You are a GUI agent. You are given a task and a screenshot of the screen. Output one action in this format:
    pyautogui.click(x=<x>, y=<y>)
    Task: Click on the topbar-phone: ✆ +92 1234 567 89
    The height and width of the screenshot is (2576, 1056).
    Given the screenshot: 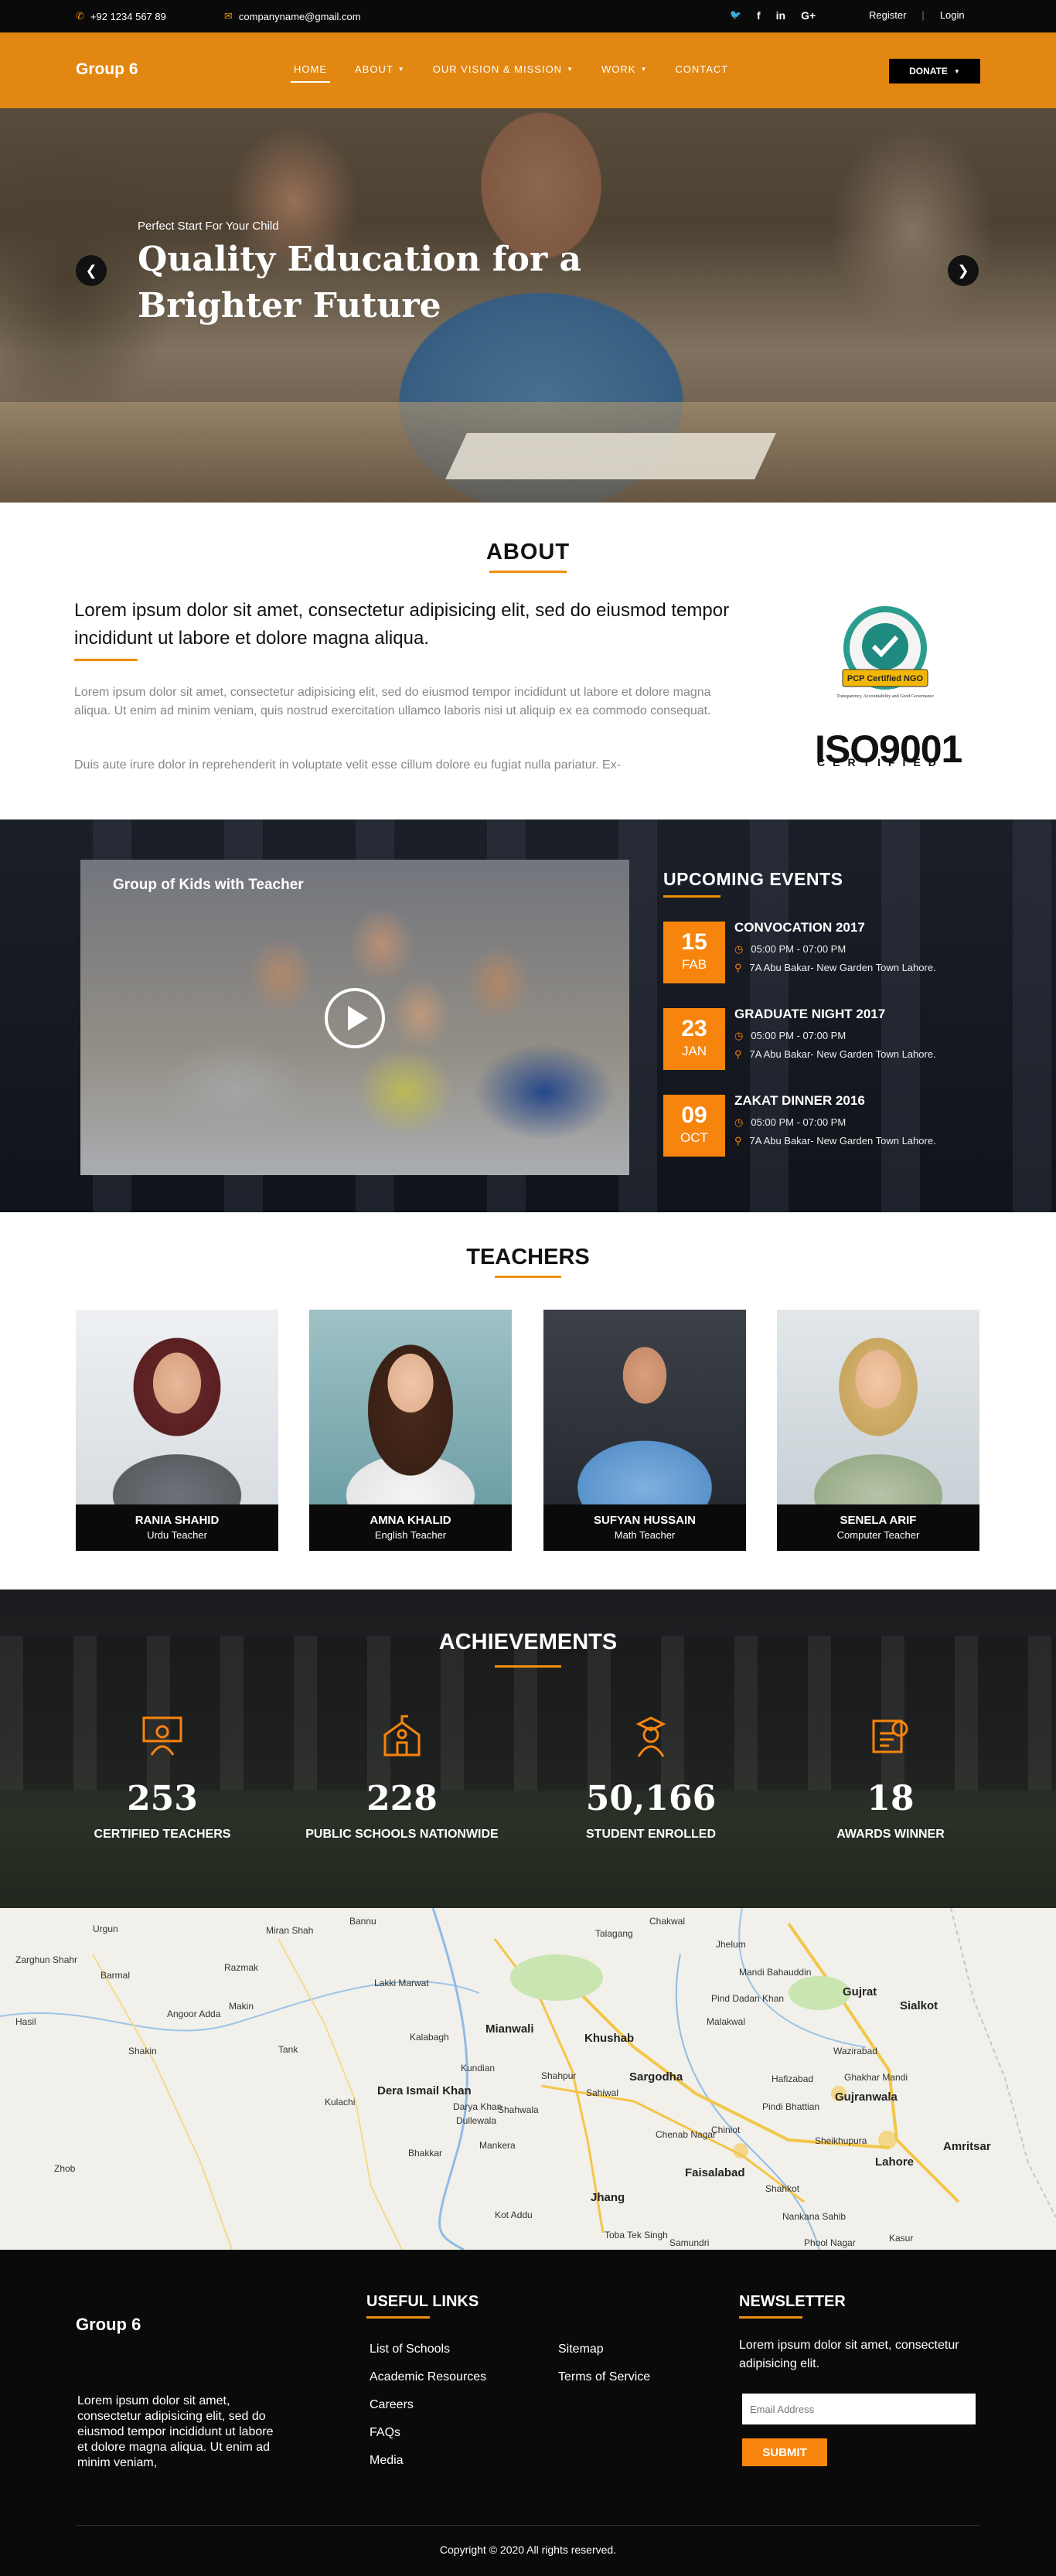 What is the action you would take?
    pyautogui.click(x=121, y=16)
    